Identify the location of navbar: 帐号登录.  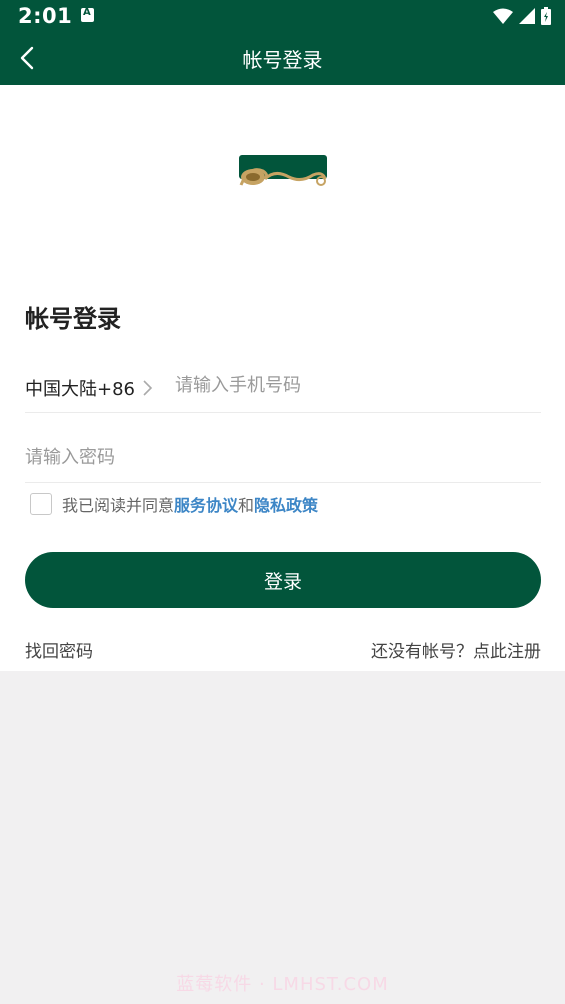
(282, 58).